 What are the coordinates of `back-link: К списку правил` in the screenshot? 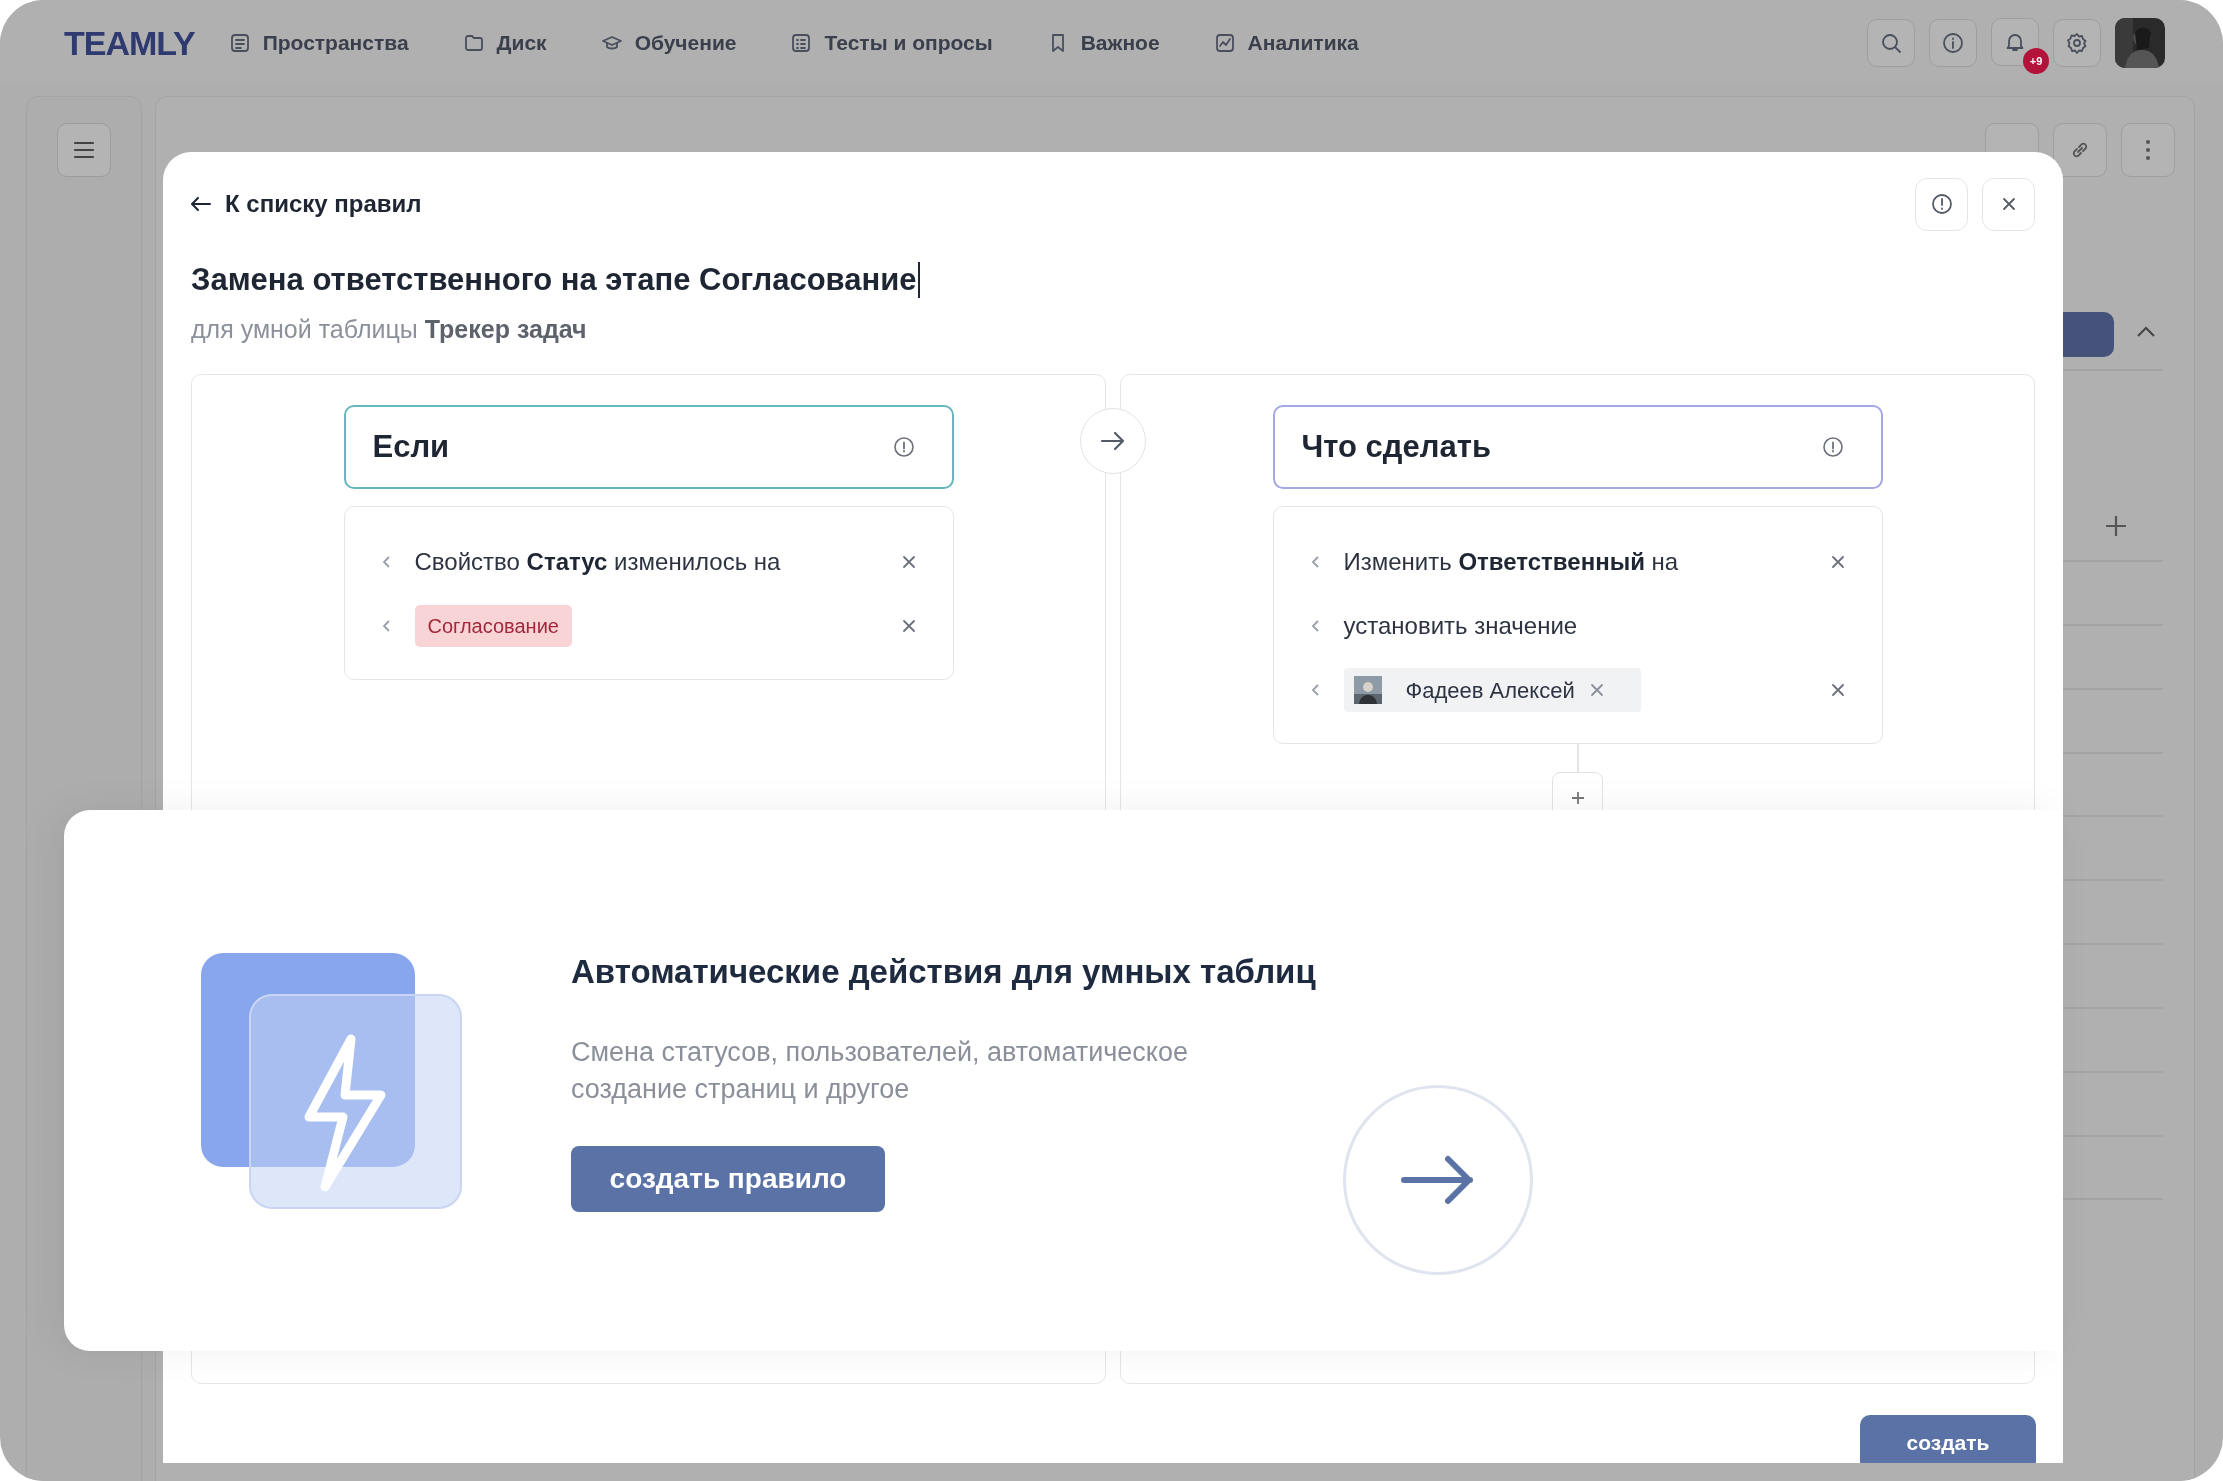 It's located at (306, 204).